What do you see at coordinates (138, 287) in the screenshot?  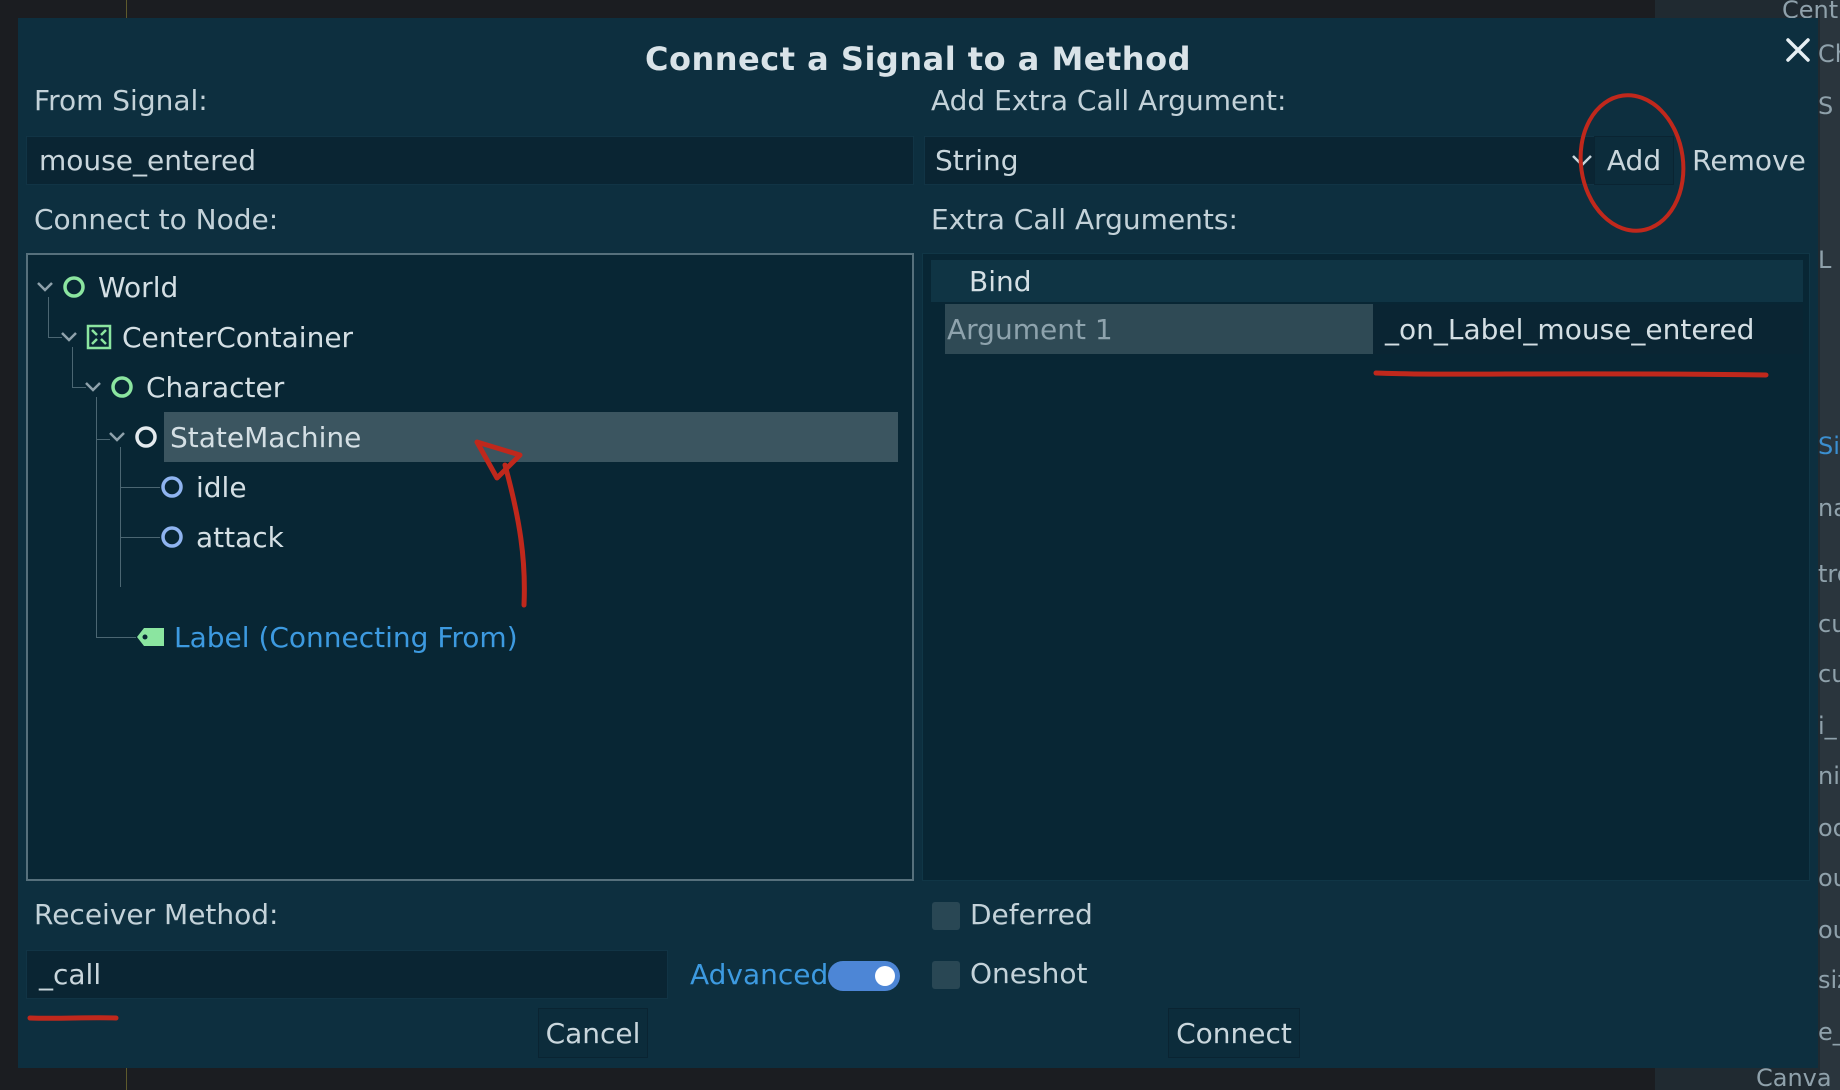 I see `tree-item-label: World` at bounding box center [138, 287].